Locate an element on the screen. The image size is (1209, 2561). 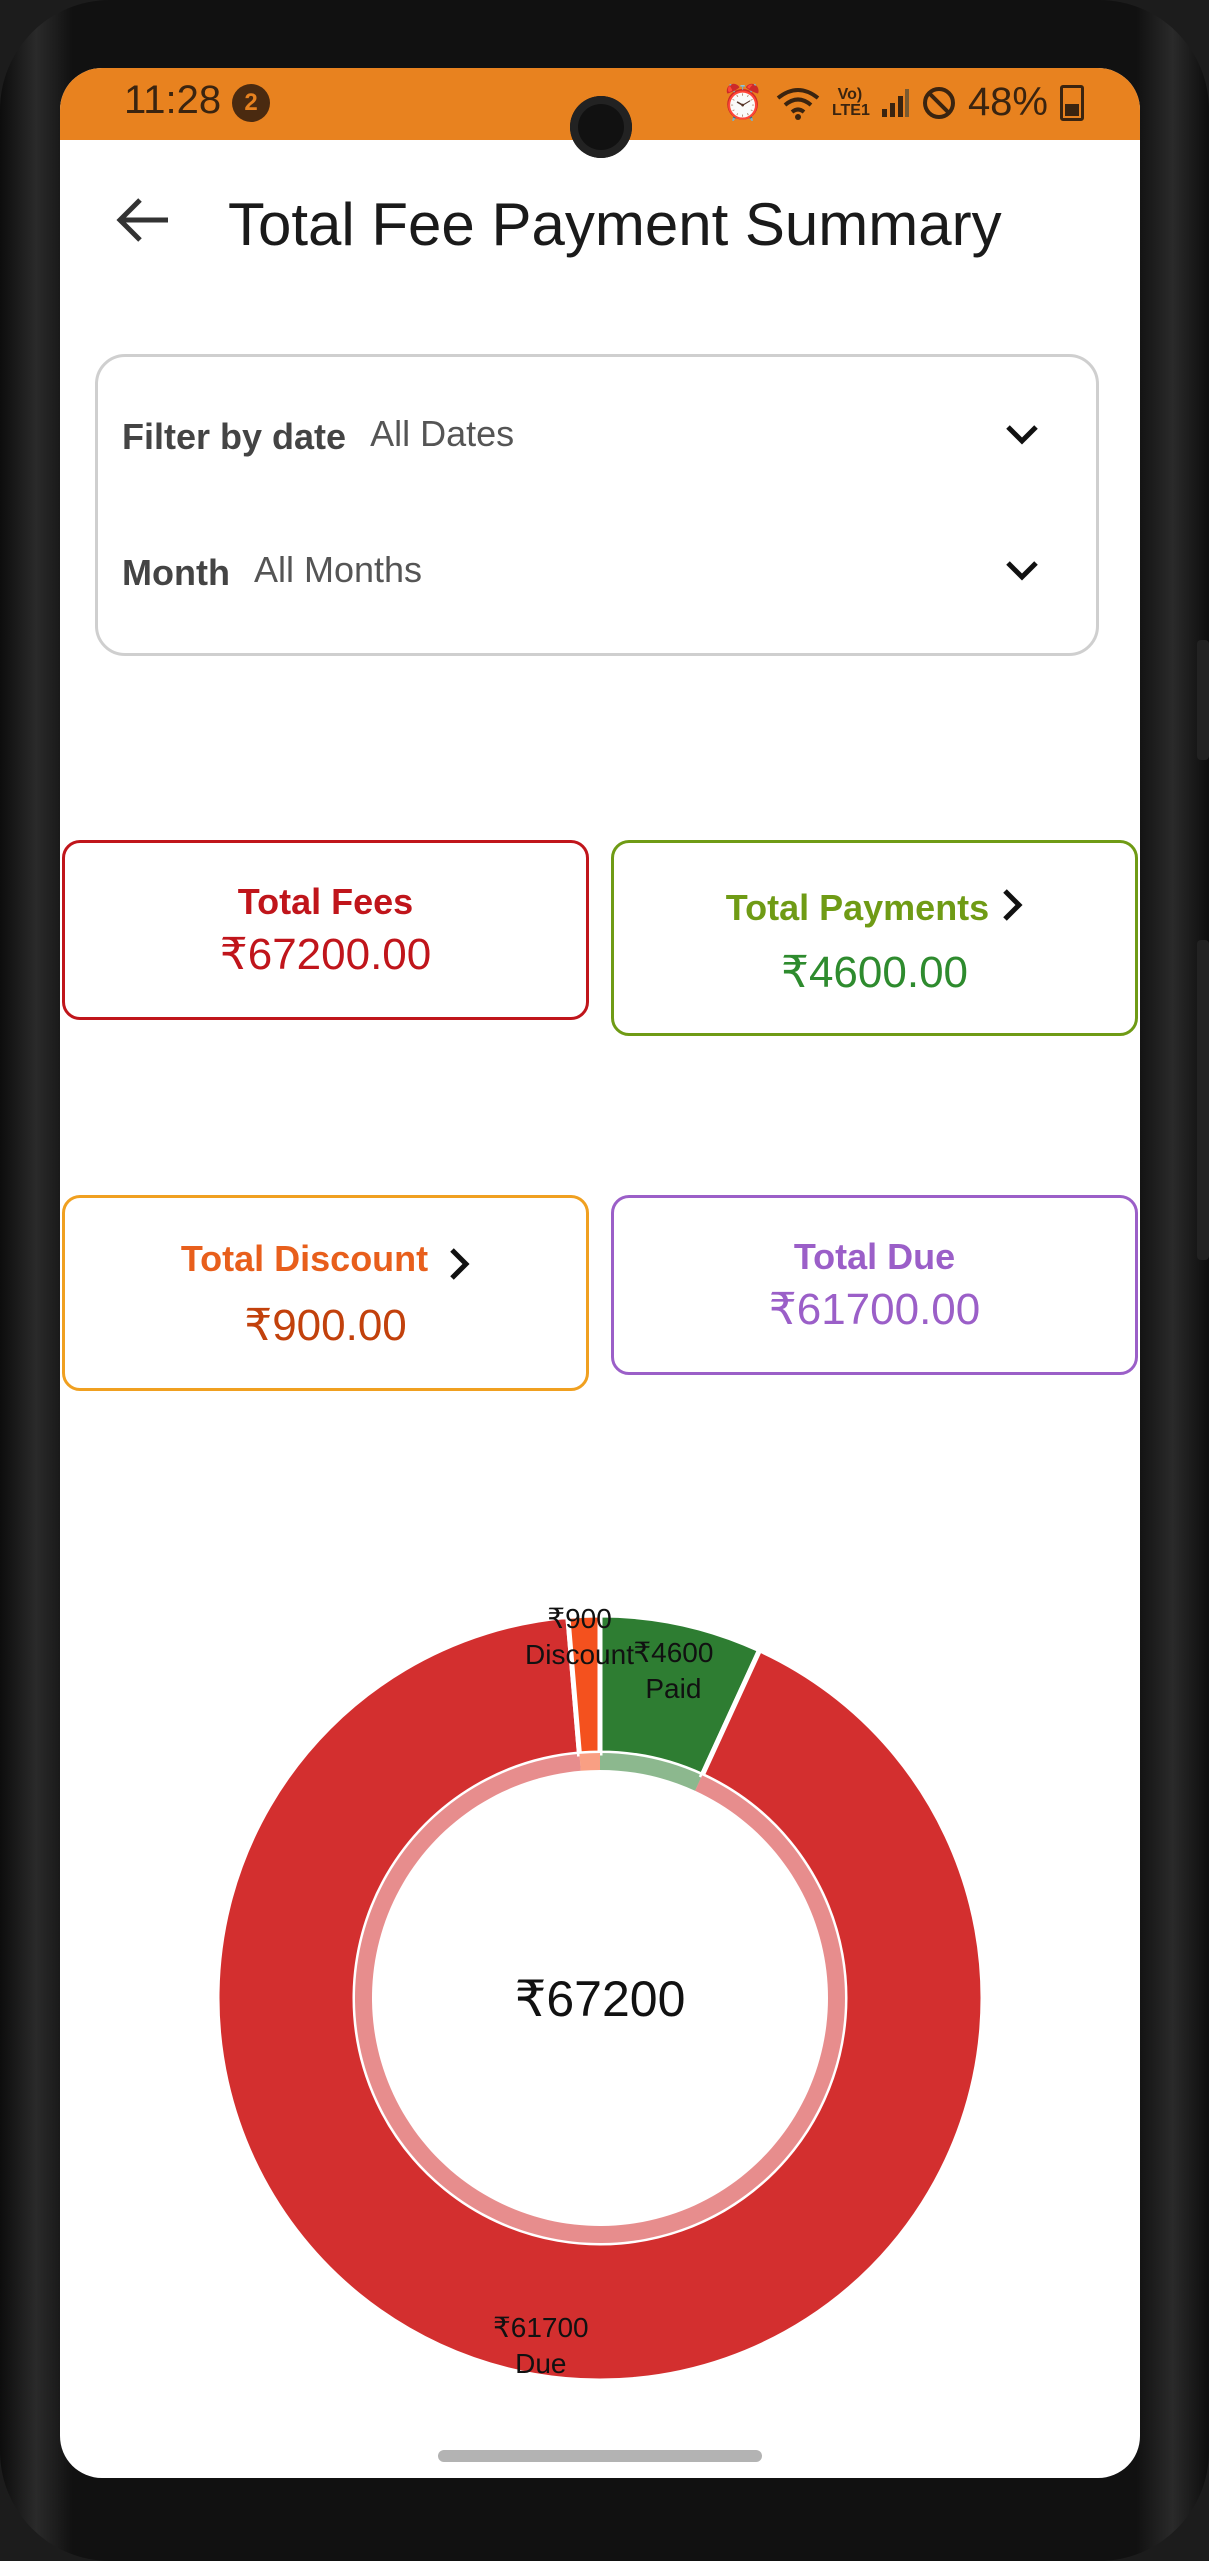
wifi-icon is located at coordinates (798, 103).